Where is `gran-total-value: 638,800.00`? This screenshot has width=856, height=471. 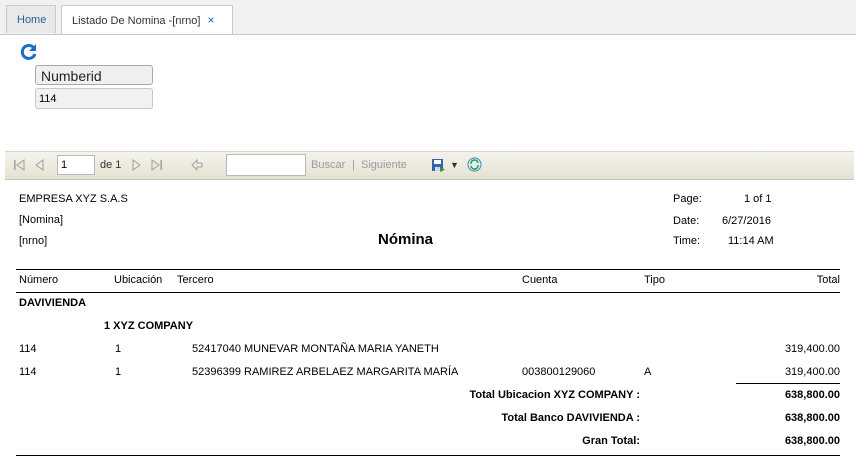 gran-total-value: 638,800.00 is located at coordinates (812, 441).